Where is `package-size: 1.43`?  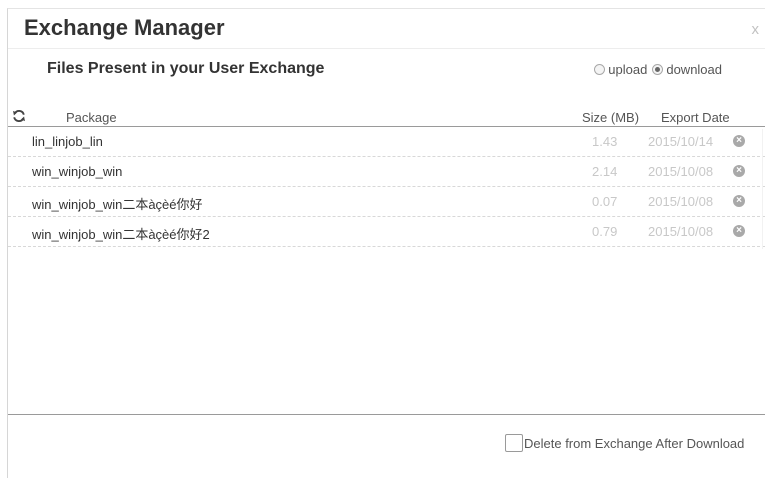
package-size: 1.43 is located at coordinates (605, 141).